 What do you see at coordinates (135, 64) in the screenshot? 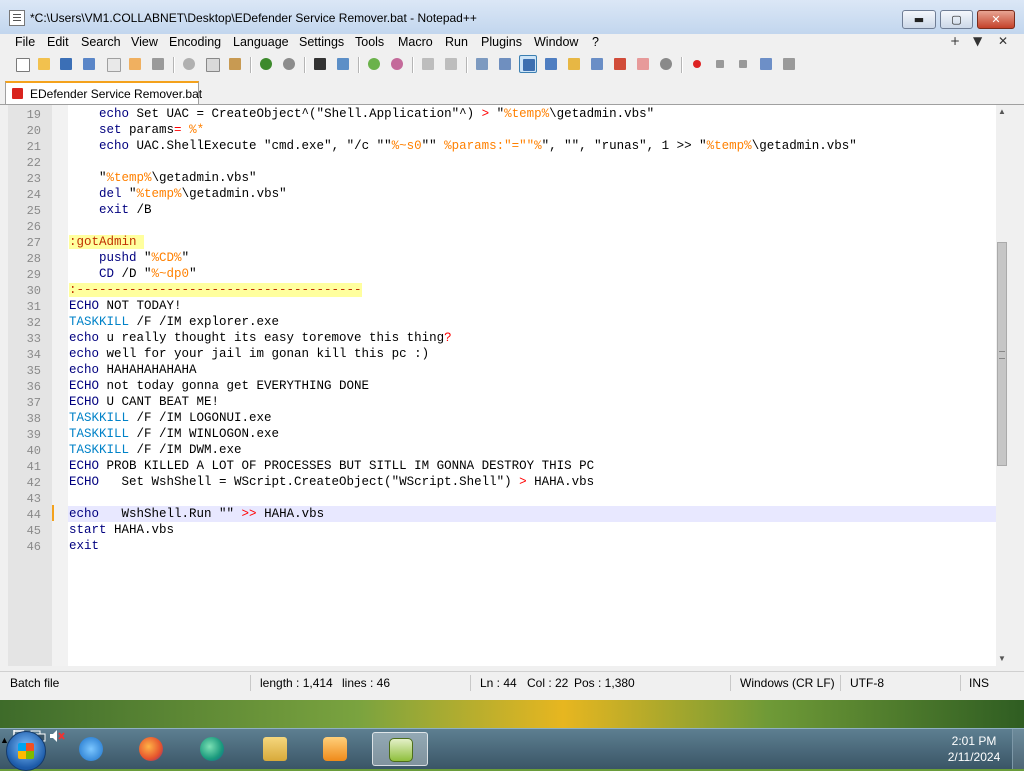
I see `close-all-icon` at bounding box center [135, 64].